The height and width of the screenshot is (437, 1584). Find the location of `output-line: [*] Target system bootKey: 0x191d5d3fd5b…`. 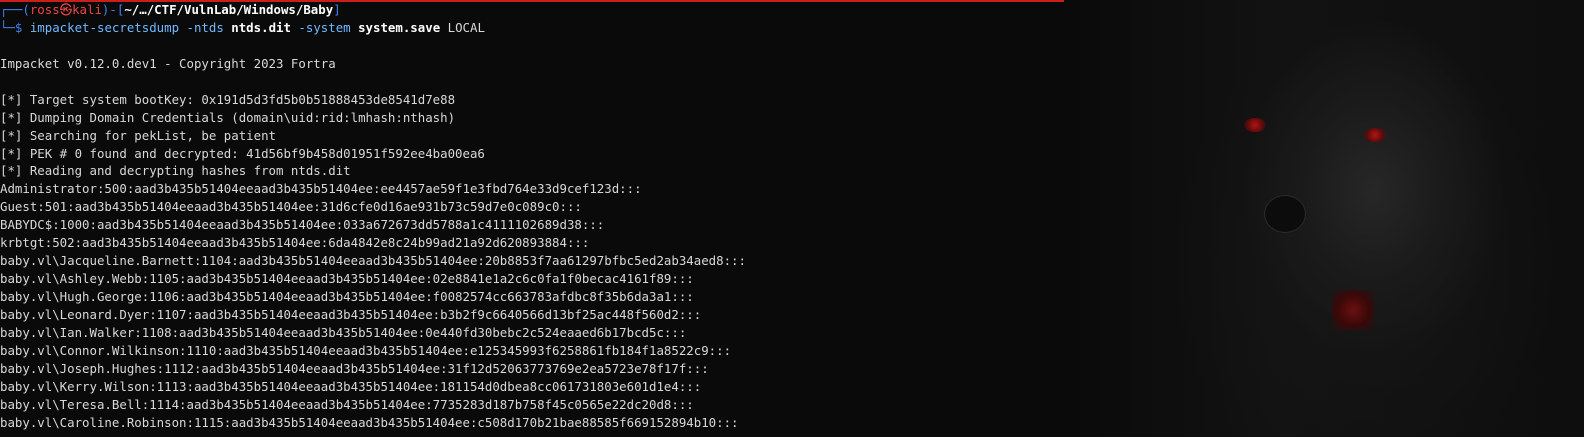

output-line: [*] Target system bootKey: 0x191d5d3fd5b… is located at coordinates (228, 99).